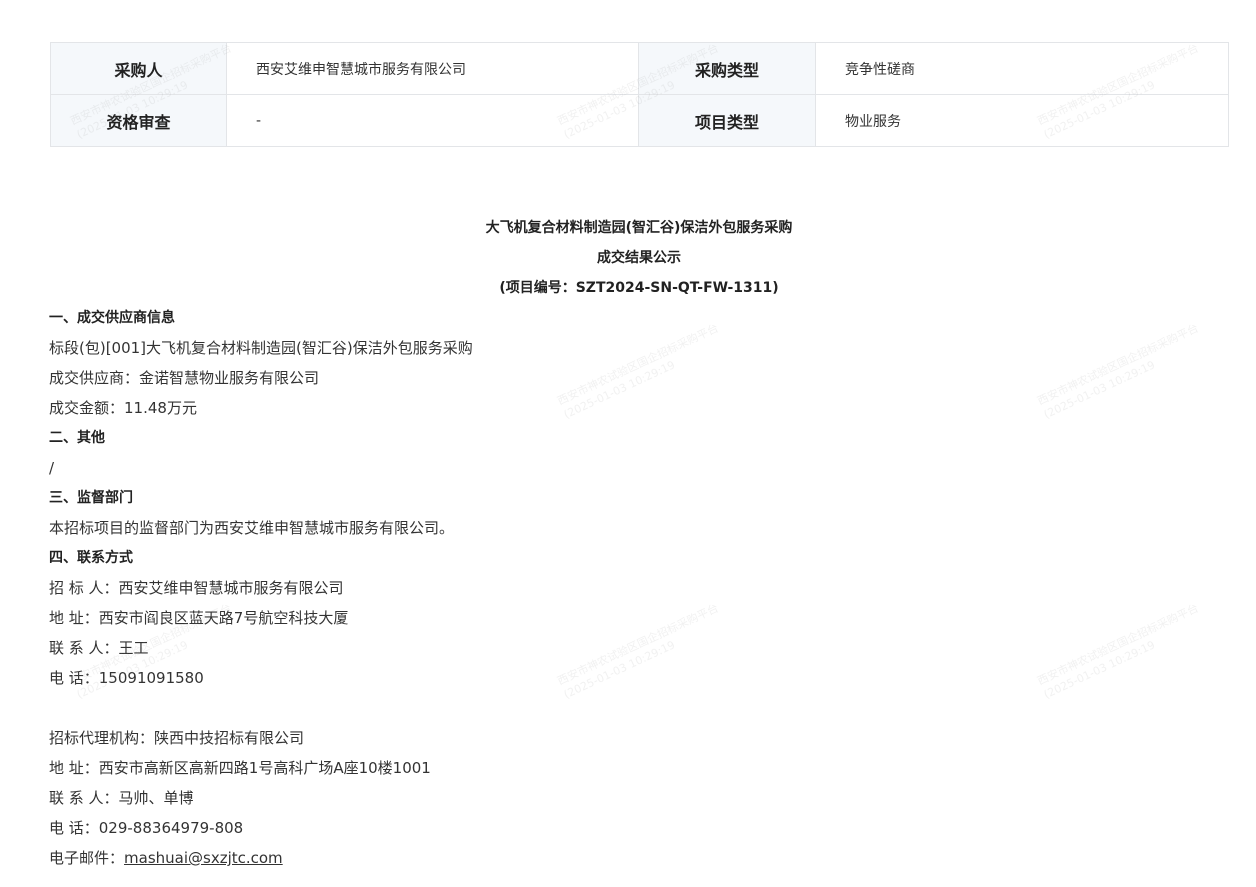 This screenshot has width=1256, height=887. I want to click on agency-address-line: 地 址：西安市高新区高新四路1号高科广场A座10楼1001, so click(240, 768).